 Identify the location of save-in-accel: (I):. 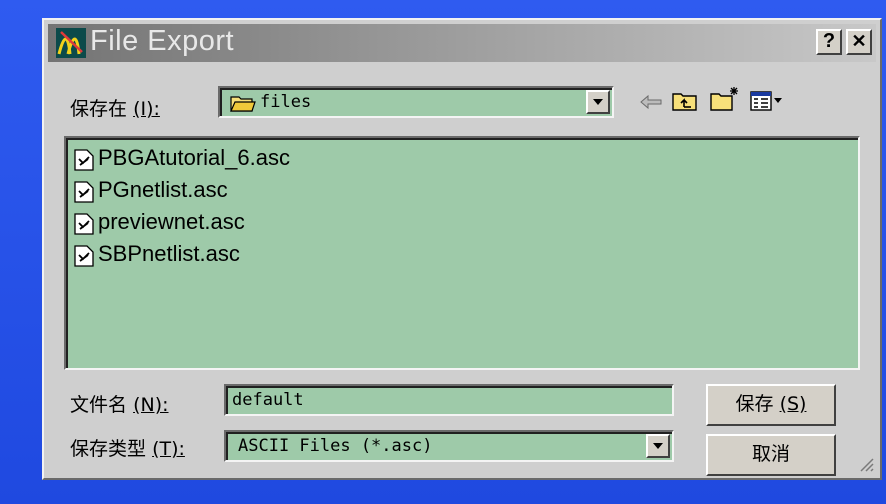
(146, 109).